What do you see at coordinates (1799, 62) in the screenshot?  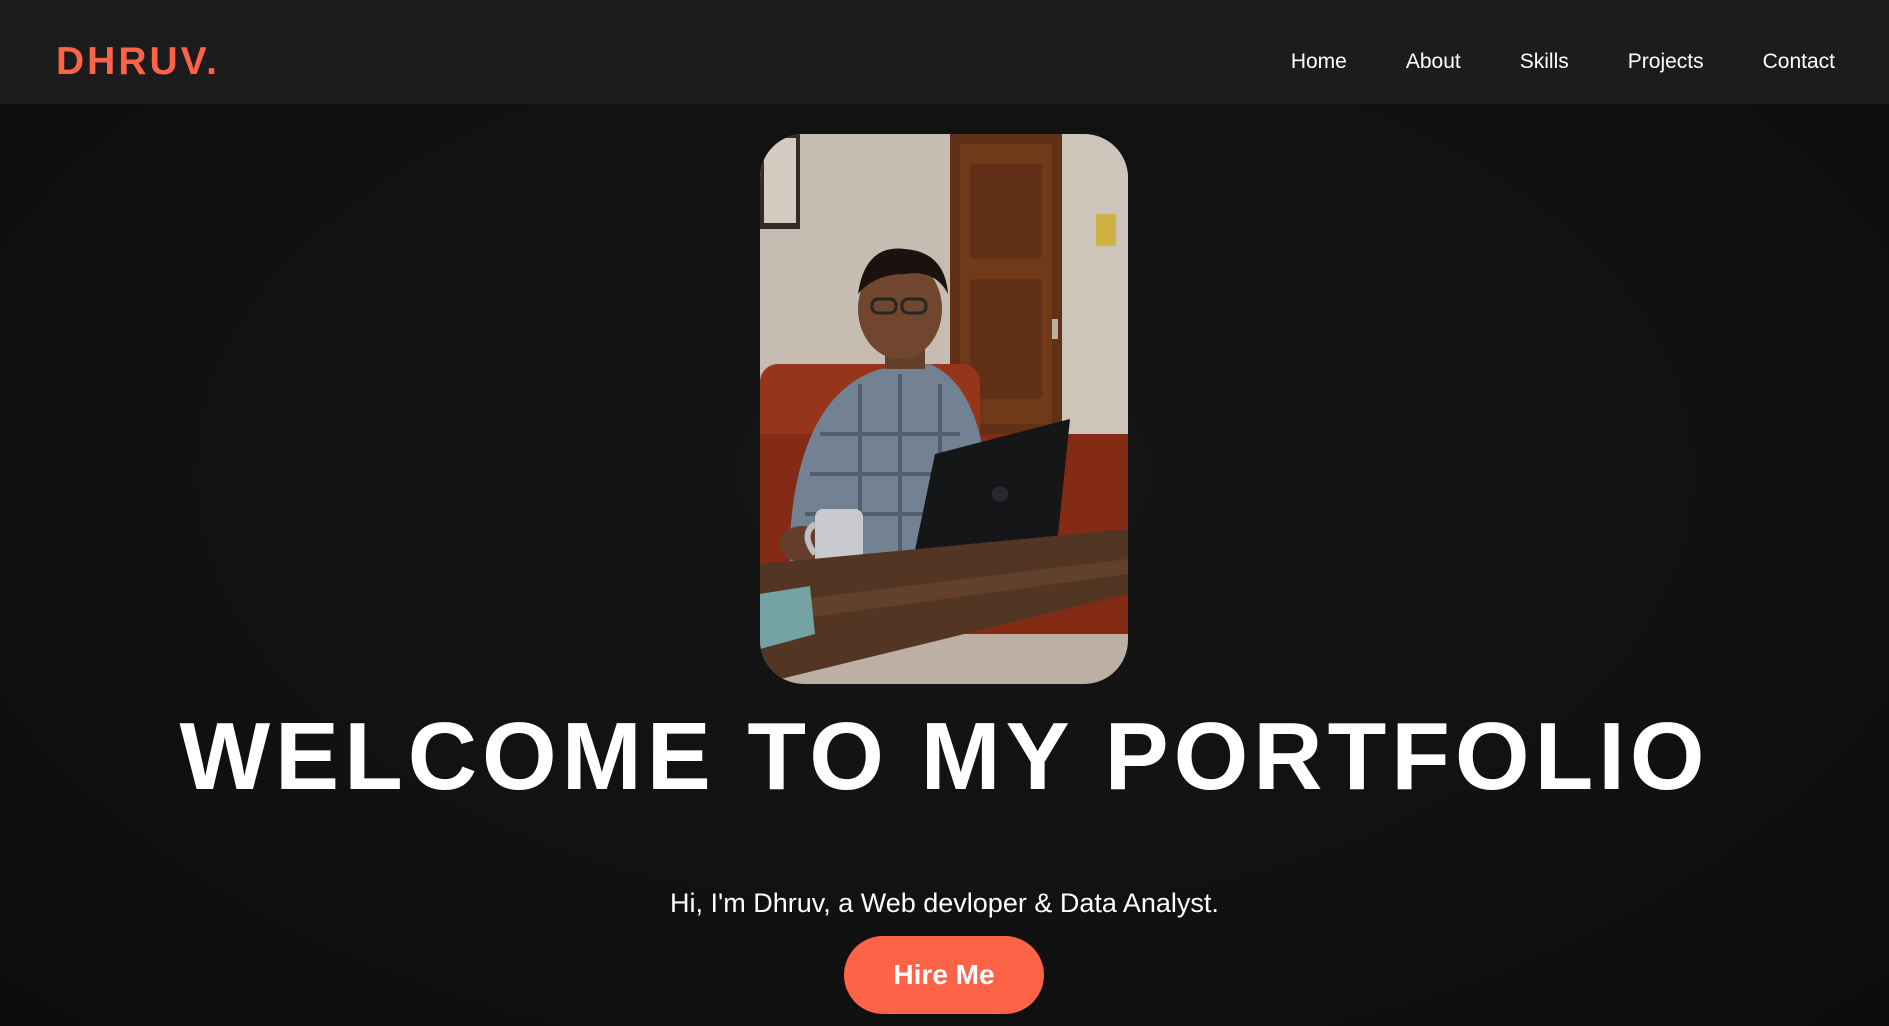 I see `nav-link-contact: Contact` at bounding box center [1799, 62].